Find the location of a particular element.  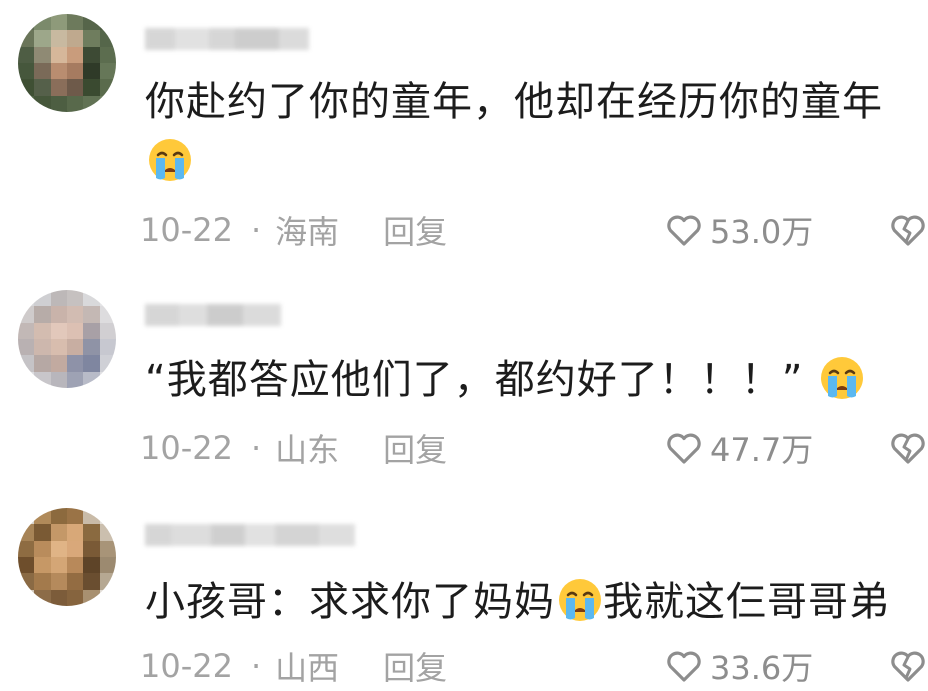

comment-location: 山西 is located at coordinates (307, 668).